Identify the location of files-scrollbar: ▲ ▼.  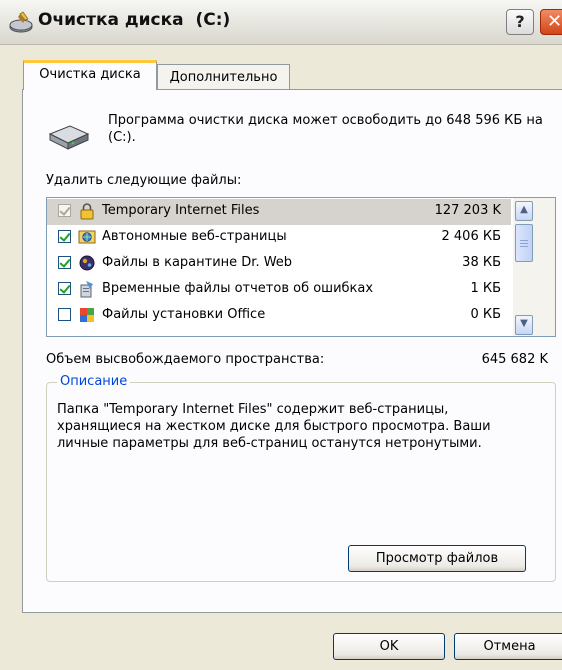
(534, 267).